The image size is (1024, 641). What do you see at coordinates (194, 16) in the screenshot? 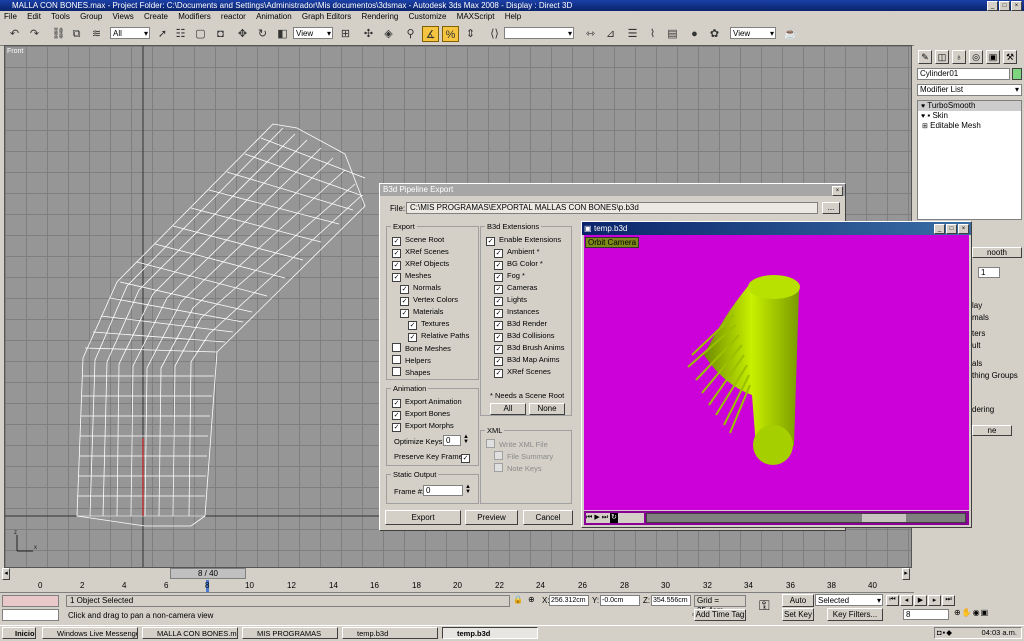
I see `menu-modifiers: Modifiers` at bounding box center [194, 16].